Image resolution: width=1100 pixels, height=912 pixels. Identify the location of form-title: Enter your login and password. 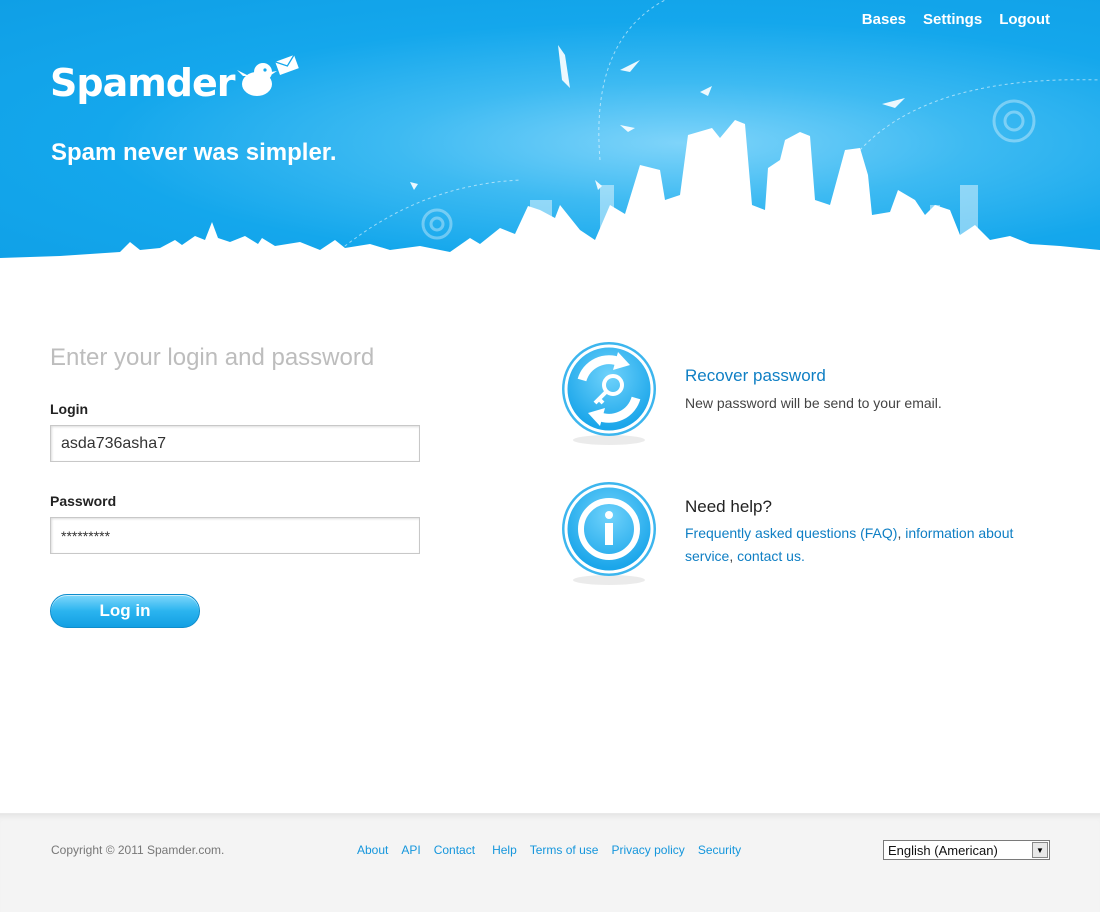
(212, 357).